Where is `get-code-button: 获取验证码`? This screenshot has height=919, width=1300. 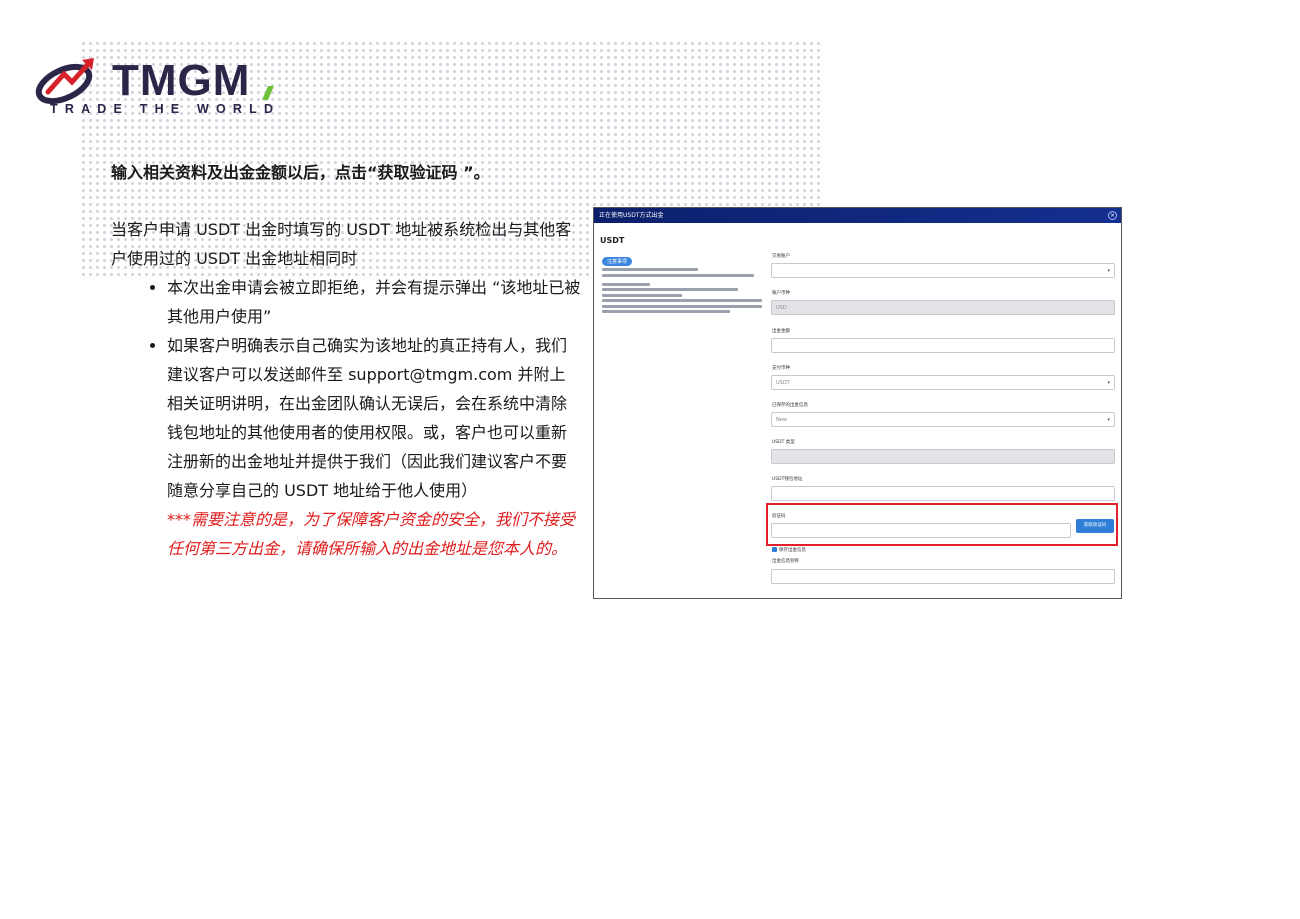
get-code-button: 获取验证码 is located at coordinates (1095, 526).